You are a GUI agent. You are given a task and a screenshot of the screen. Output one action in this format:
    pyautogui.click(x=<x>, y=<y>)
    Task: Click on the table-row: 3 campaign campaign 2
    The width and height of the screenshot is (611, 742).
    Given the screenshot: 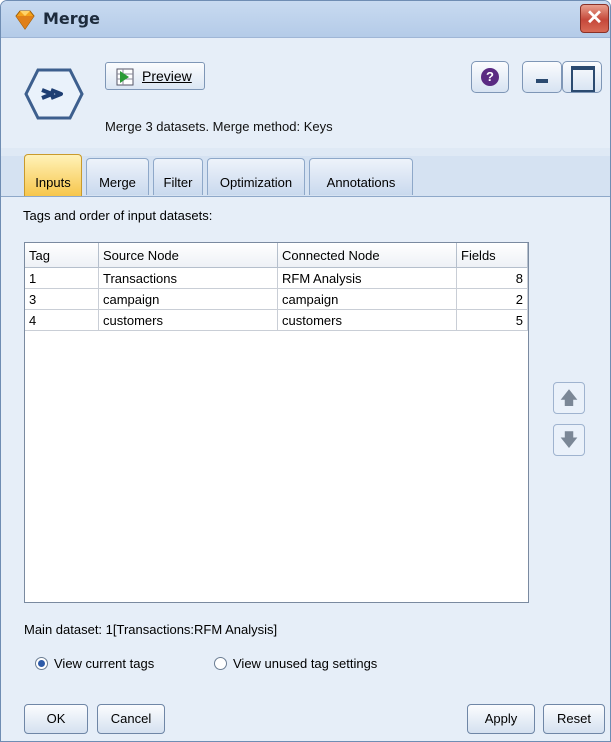 What is the action you would take?
    pyautogui.click(x=276, y=299)
    